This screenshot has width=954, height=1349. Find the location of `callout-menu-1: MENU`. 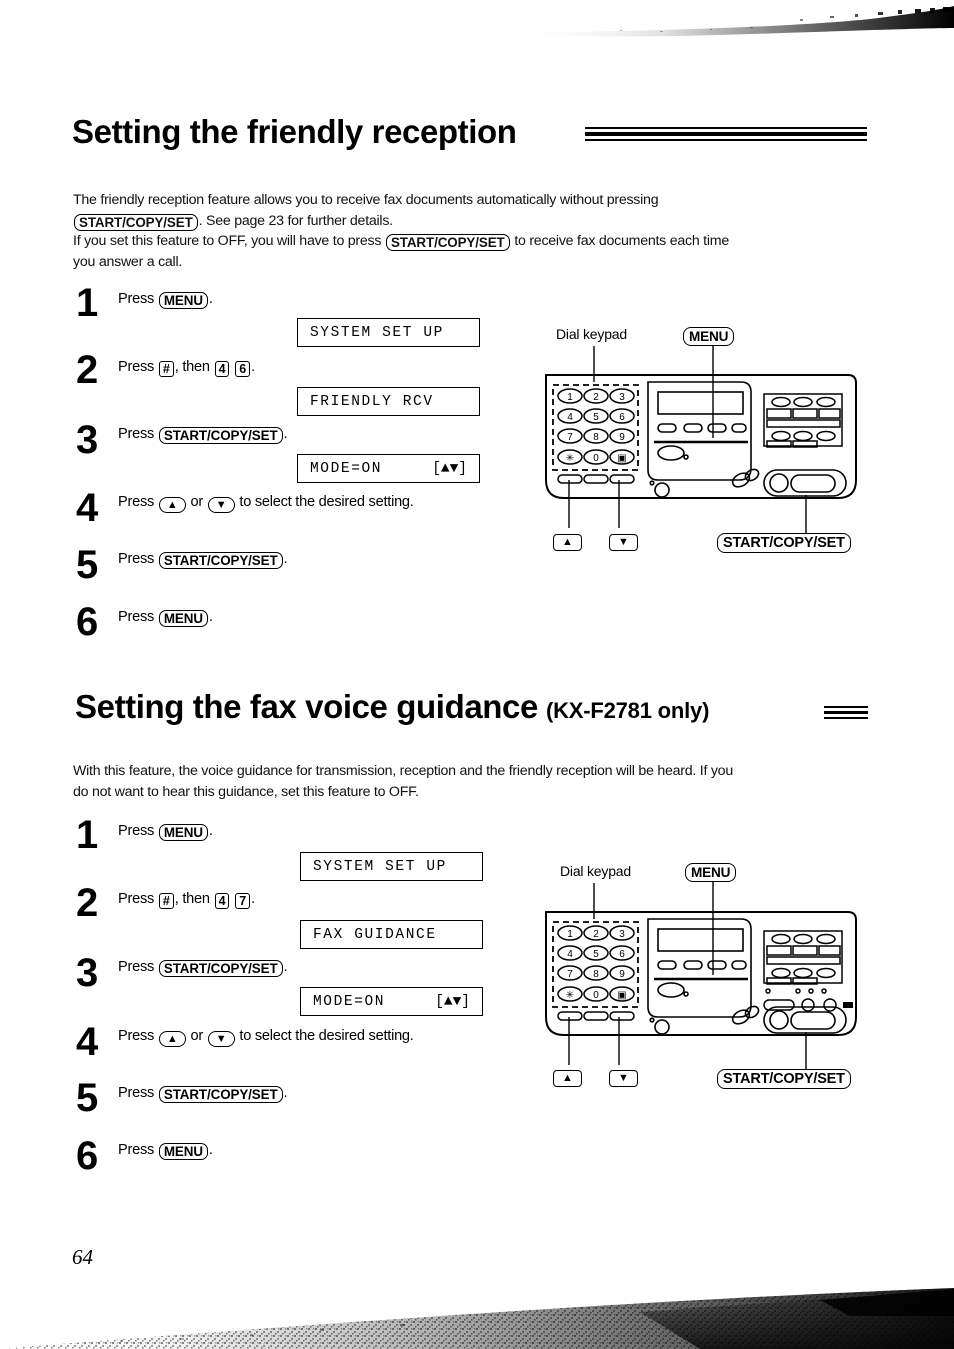

callout-menu-1: MENU is located at coordinates (709, 336).